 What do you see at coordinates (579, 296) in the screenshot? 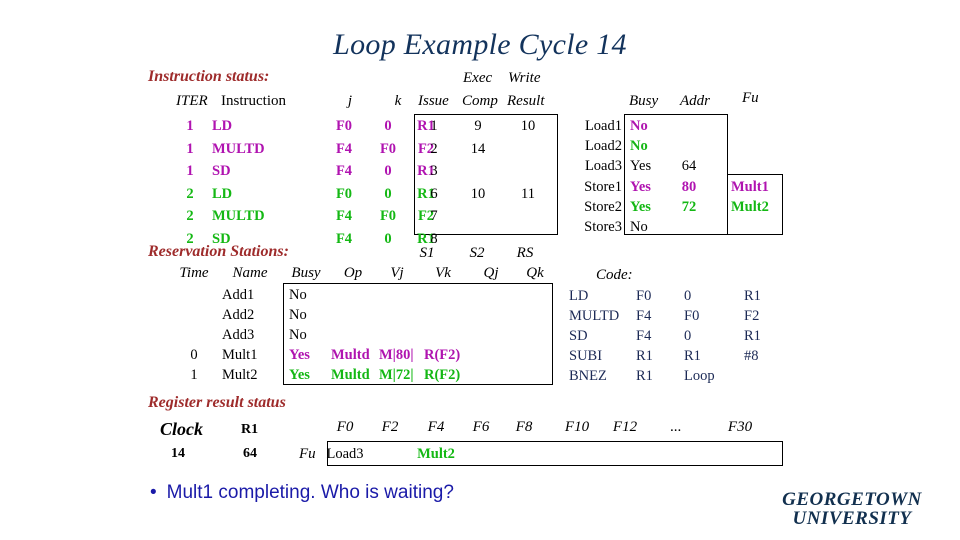
I see `code-op: LD` at bounding box center [579, 296].